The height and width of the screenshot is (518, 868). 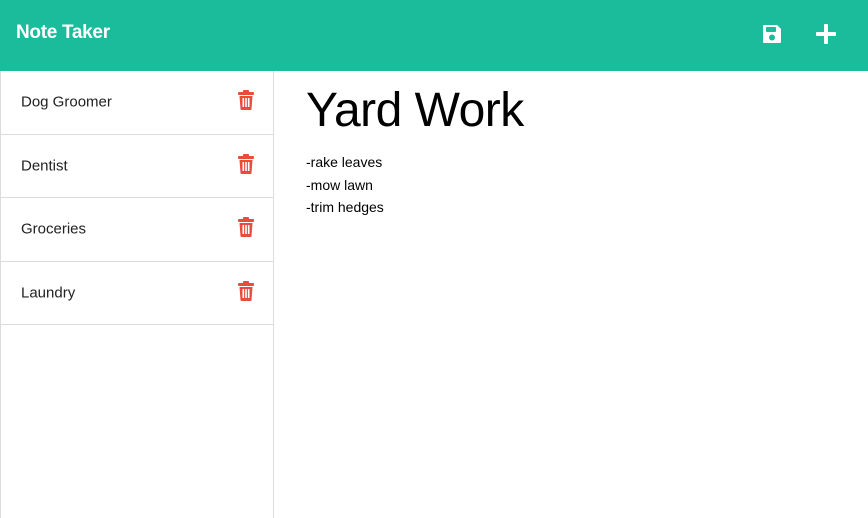 I want to click on note-list-item: Laundry, so click(x=137, y=293).